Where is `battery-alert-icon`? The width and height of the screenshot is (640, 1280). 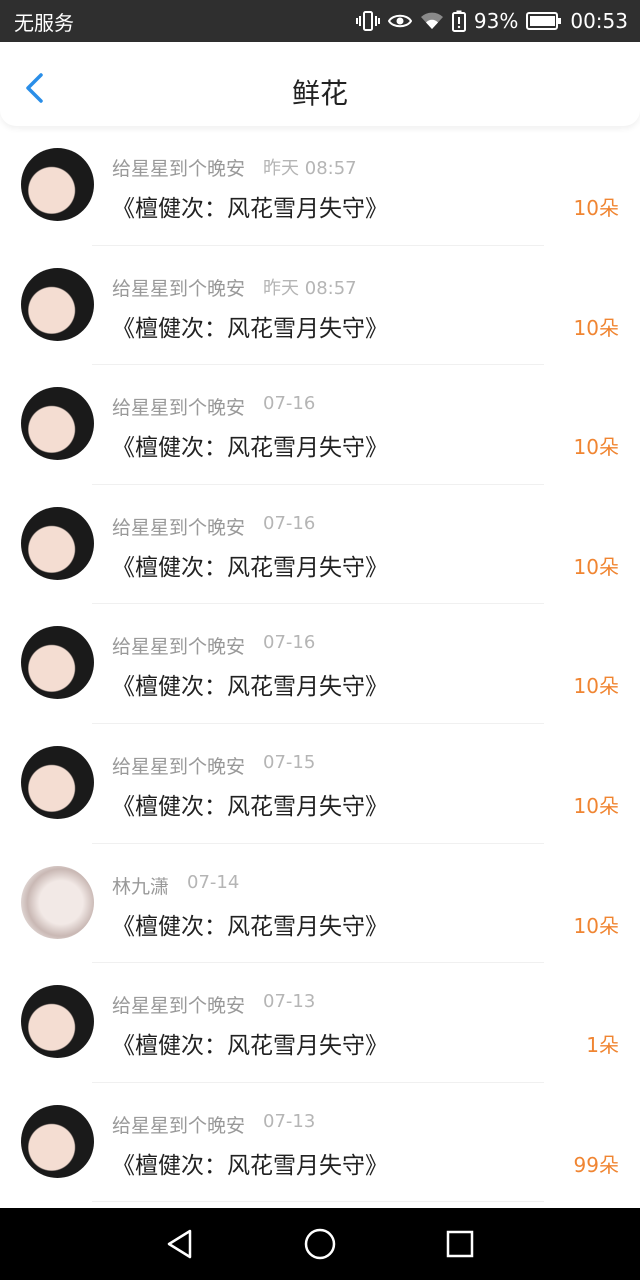 battery-alert-icon is located at coordinates (458, 21).